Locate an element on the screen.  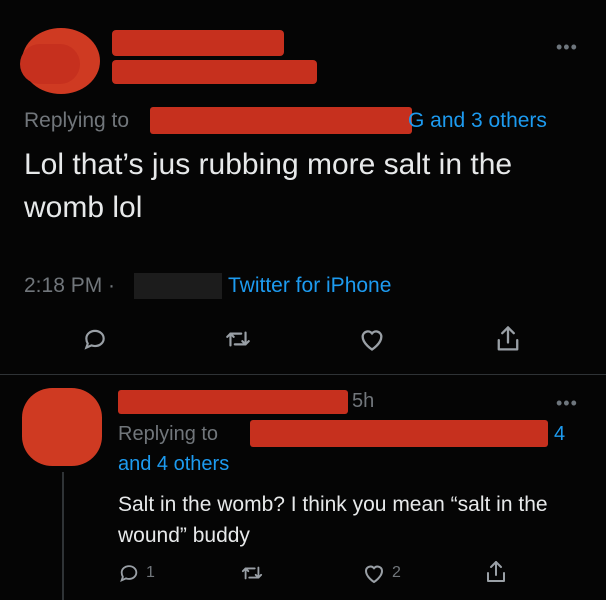
reply-like-button: 2 is located at coordinates (381, 573).